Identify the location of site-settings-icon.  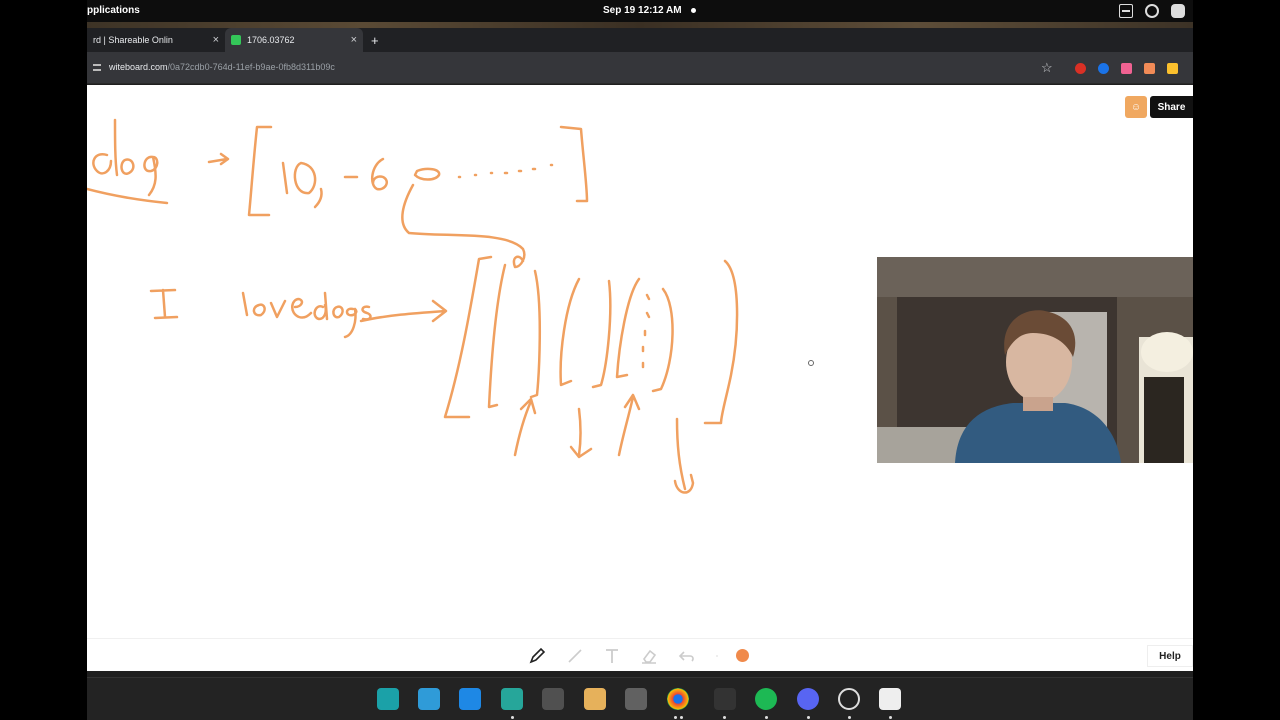
(97, 67).